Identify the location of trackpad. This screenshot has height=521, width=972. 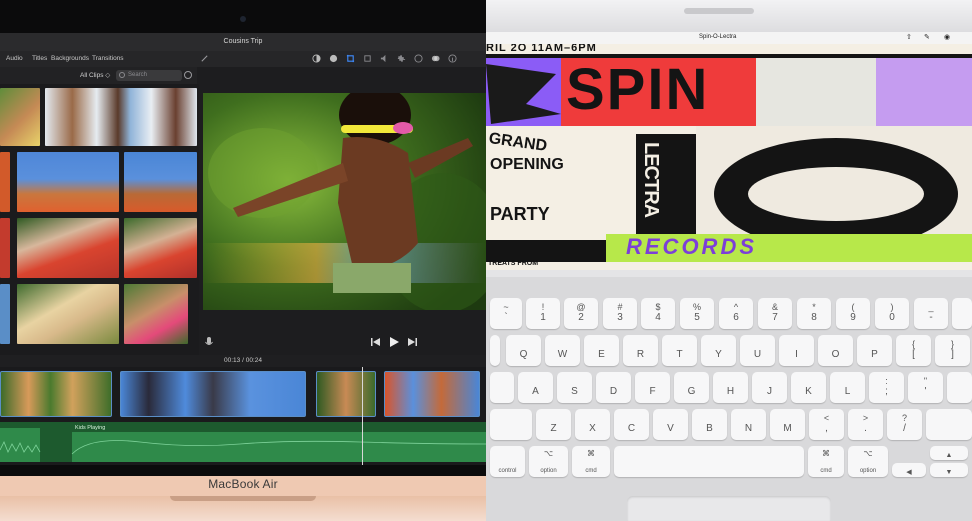
(729, 508).